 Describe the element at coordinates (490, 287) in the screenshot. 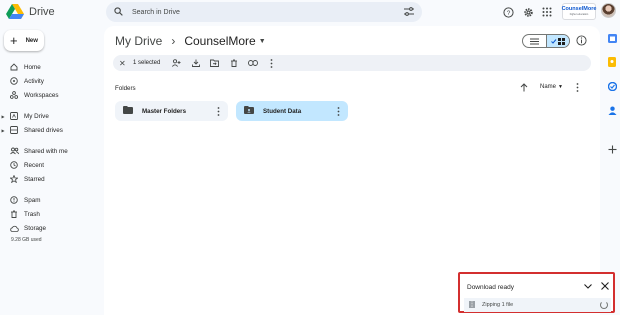

I see `download-title: Download ready` at that location.